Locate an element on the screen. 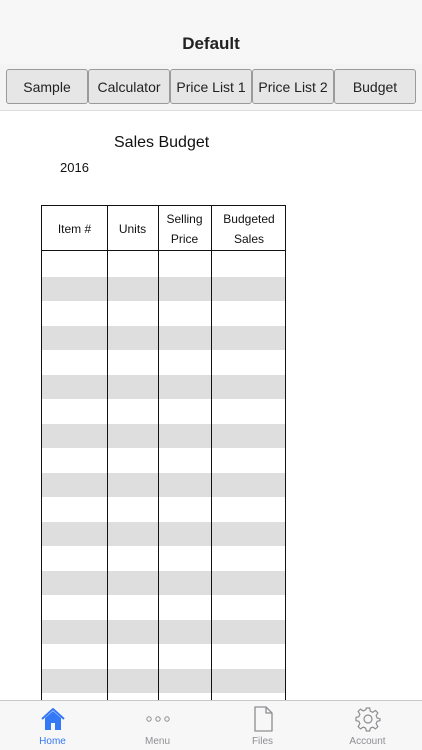  tab-account: Account is located at coordinates (367, 725).